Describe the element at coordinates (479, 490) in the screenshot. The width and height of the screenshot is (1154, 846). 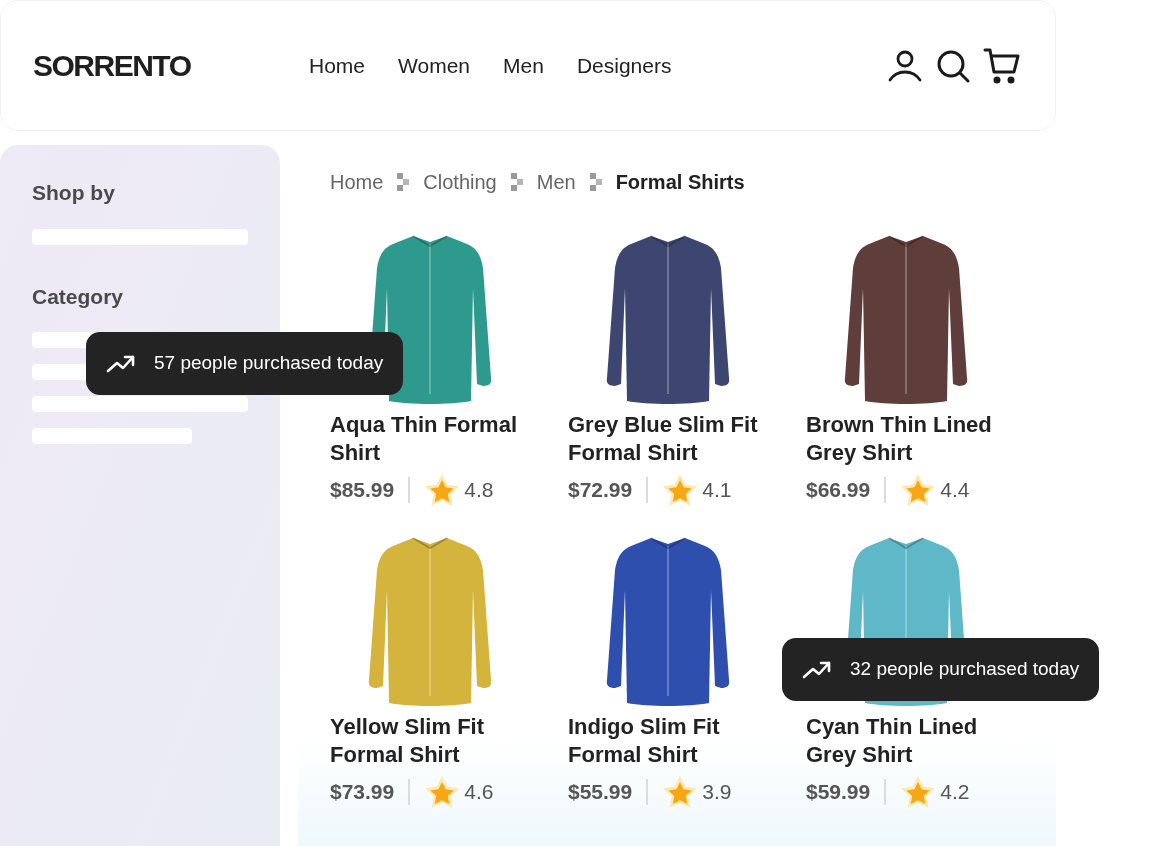
I see `product-rating: 4.8` at that location.